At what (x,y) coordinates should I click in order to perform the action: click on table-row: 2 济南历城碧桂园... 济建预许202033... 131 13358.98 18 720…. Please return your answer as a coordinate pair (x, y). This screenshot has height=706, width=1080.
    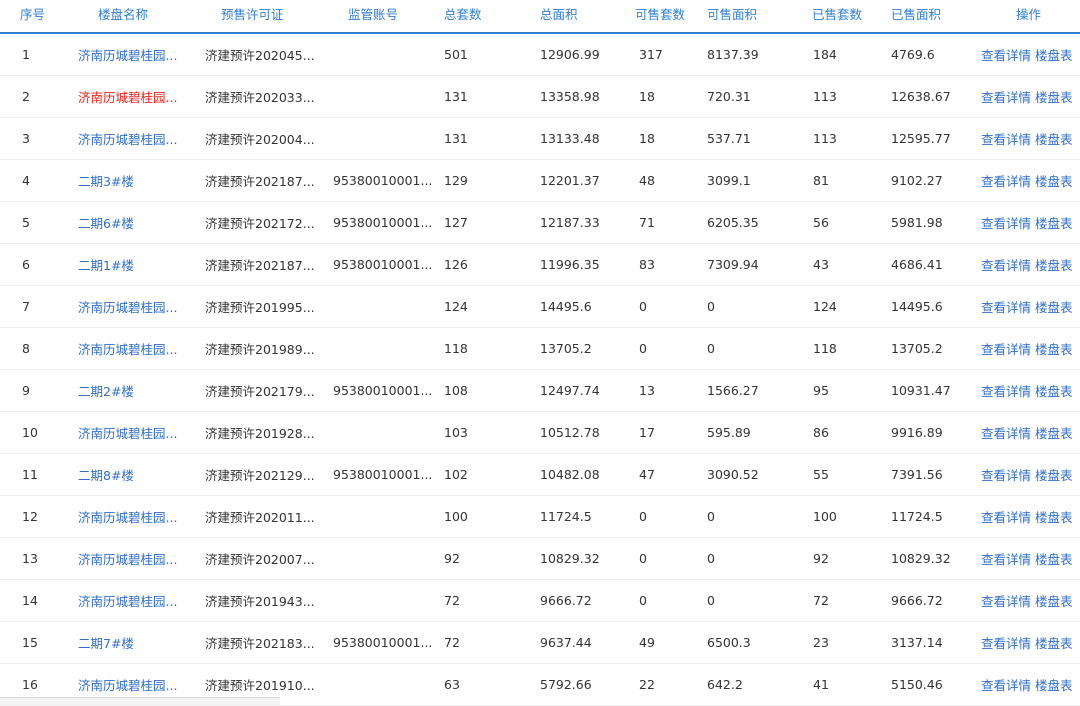
    Looking at the image, I should click on (540, 96).